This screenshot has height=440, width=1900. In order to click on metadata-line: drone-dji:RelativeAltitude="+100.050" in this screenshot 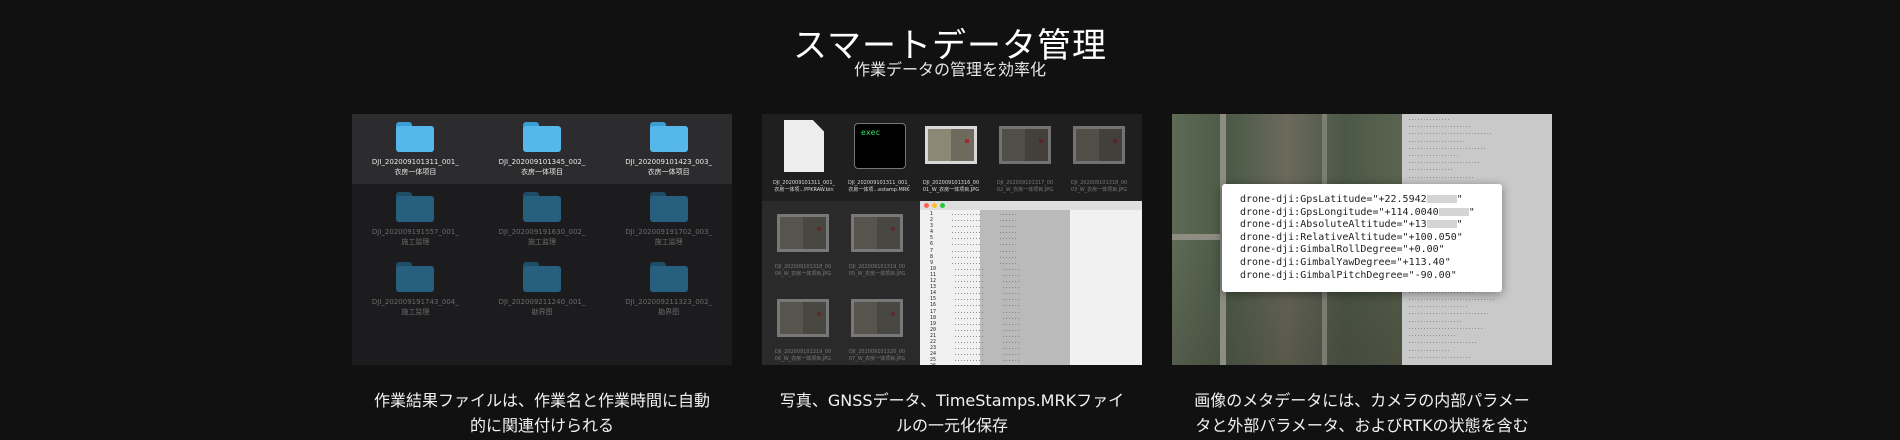, I will do `click(1351, 237)`.